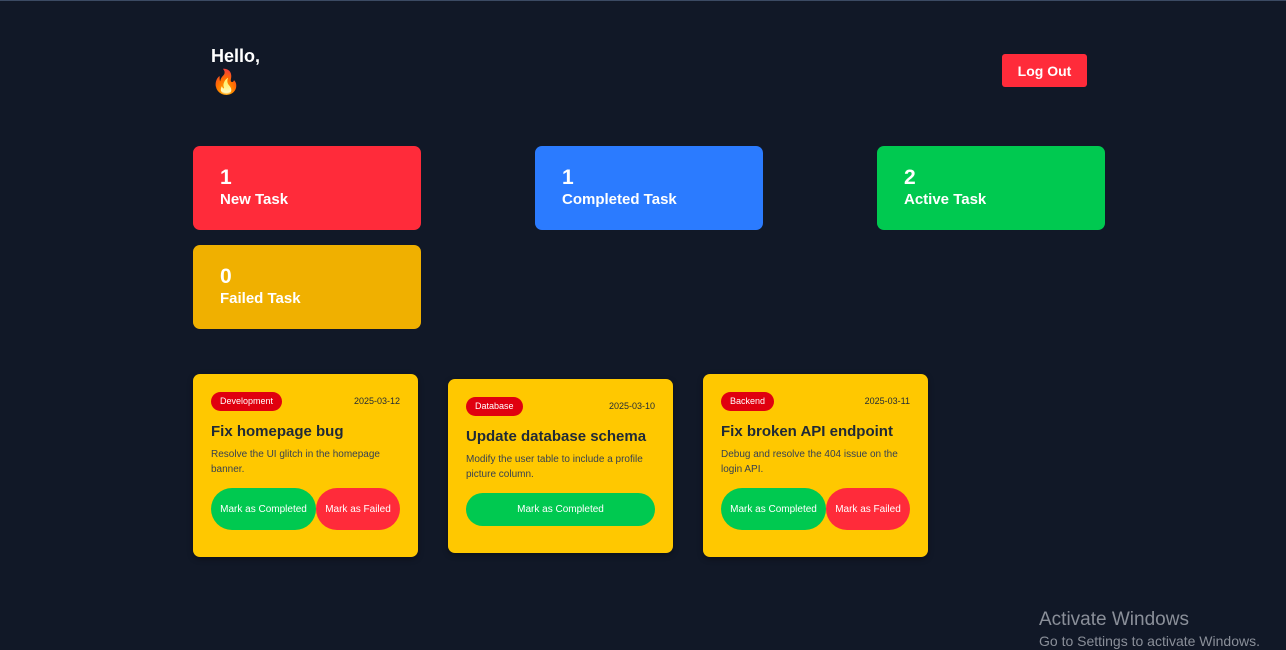 The height and width of the screenshot is (650, 1286). I want to click on watermark-title: Activate Windows, so click(1114, 619).